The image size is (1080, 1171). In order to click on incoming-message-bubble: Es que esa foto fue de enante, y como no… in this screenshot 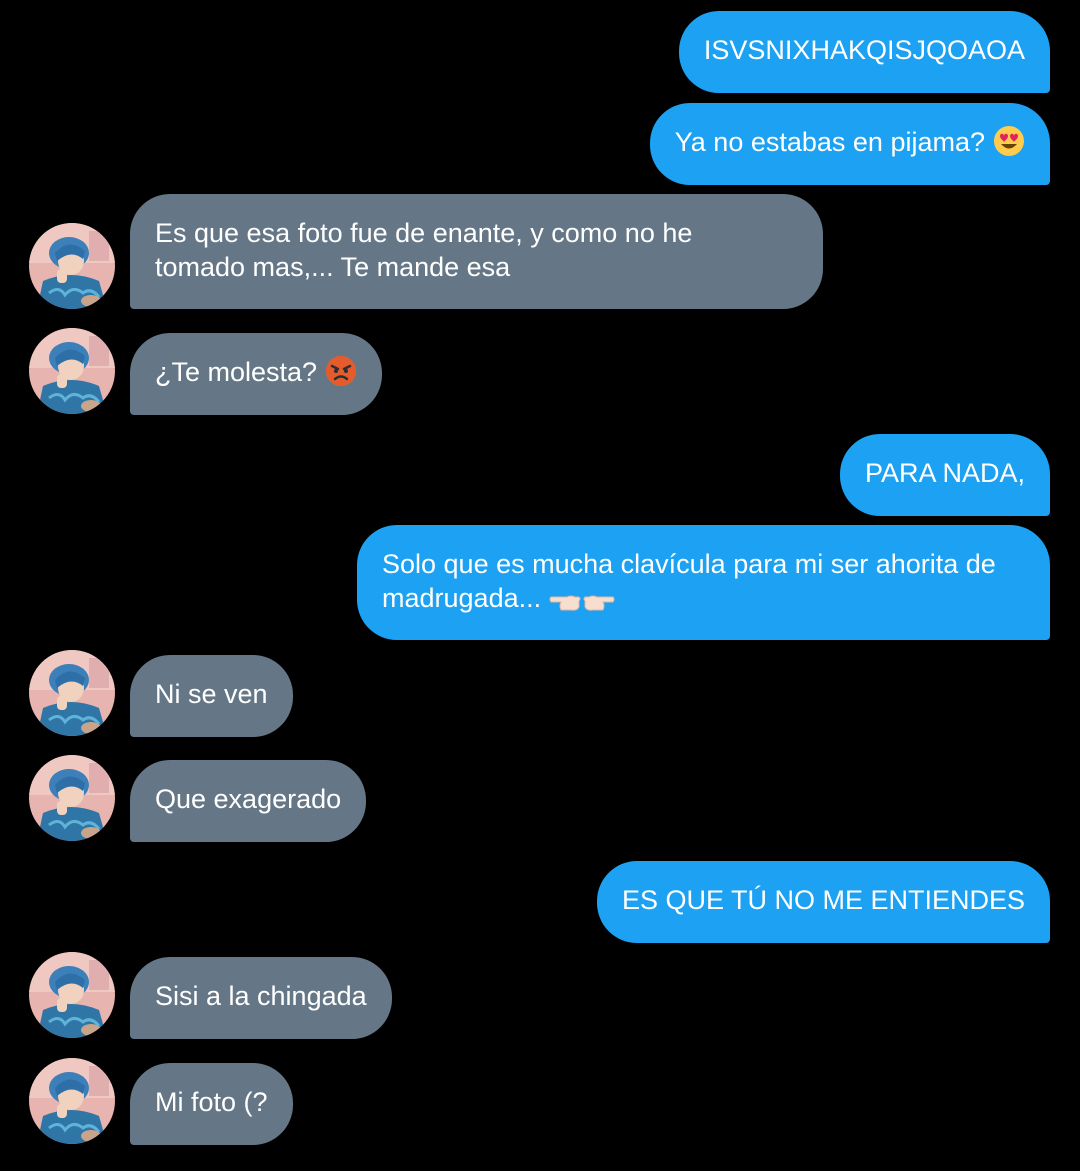, I will do `click(476, 251)`.